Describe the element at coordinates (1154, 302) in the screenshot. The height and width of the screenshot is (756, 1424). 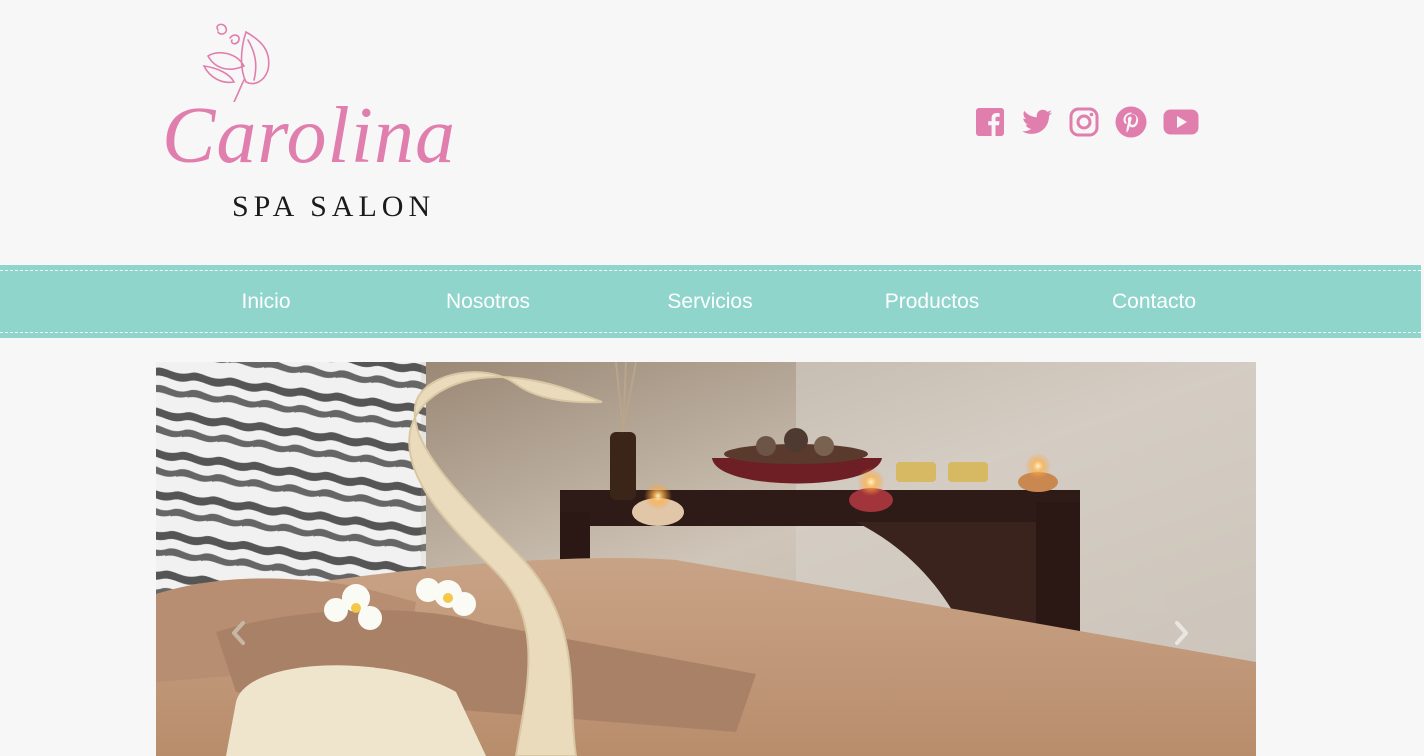
I see `nav-item-contacto: Contacto` at that location.